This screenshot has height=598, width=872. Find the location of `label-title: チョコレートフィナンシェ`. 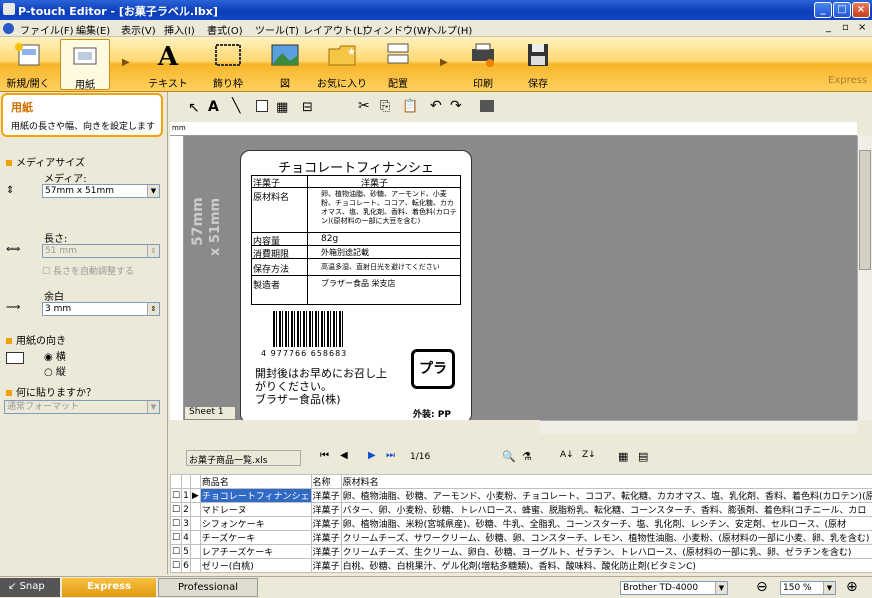

label-title: チョコレートフィナンシェ is located at coordinates (356, 166).